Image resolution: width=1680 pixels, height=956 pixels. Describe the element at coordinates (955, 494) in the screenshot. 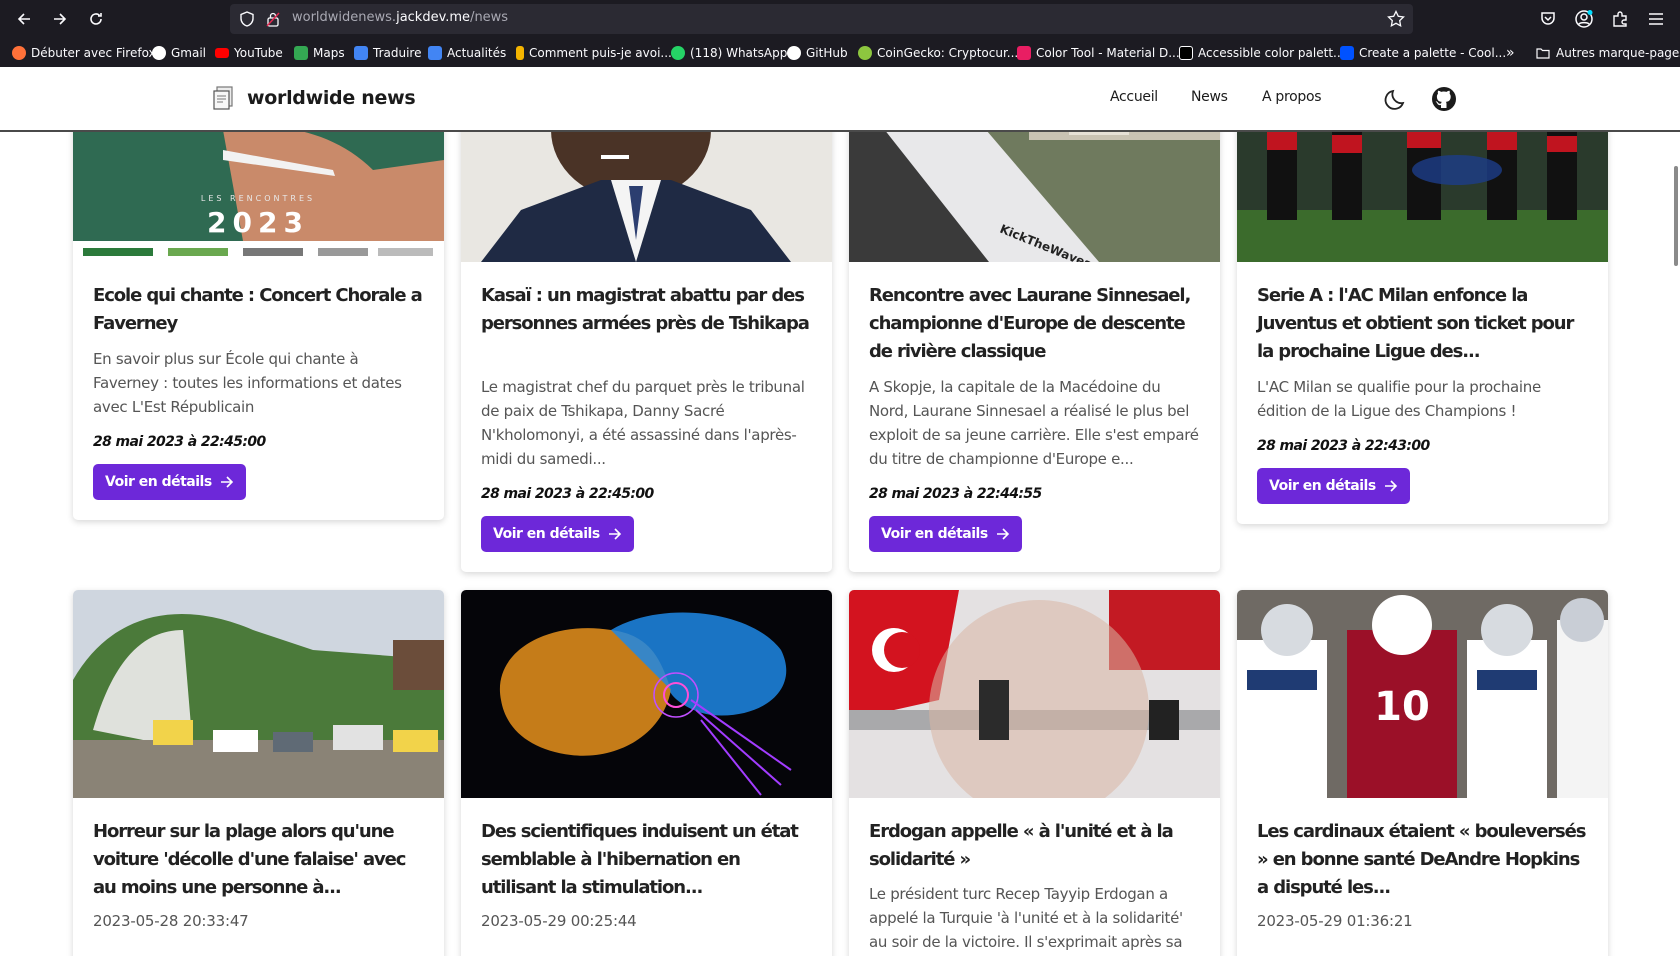

I see `card-date: 28 mai 2023 à 22:44:55` at that location.